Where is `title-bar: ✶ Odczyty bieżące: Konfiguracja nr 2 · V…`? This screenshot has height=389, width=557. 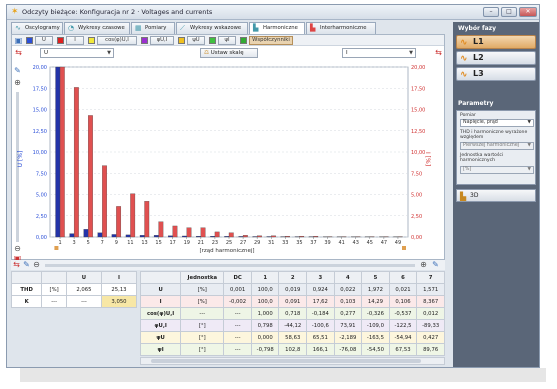
title-bar: ✶ Odczyty bieżące: Konfiguracja nr 2 · V… is located at coordinates (273, 12).